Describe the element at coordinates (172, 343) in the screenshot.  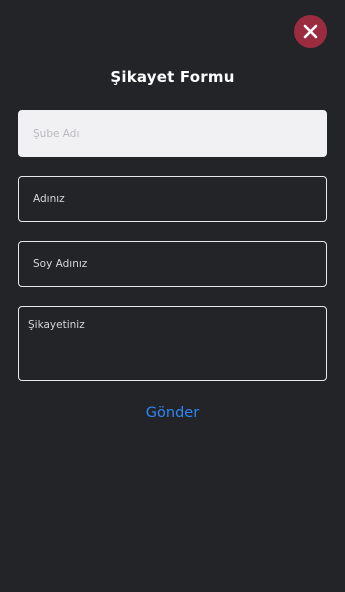
I see `complaint-textarea` at that location.